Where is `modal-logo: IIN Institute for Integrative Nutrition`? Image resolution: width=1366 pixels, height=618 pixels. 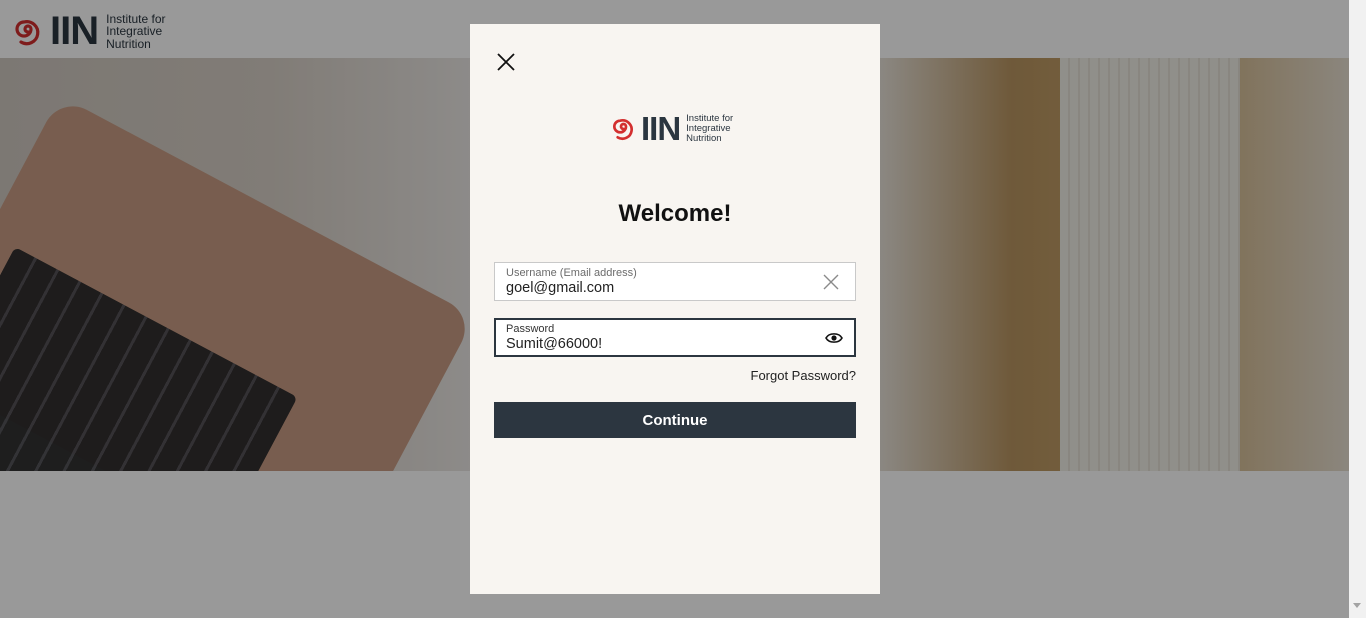
modal-logo: IIN Institute for Integrative Nutrition is located at coordinates (671, 129).